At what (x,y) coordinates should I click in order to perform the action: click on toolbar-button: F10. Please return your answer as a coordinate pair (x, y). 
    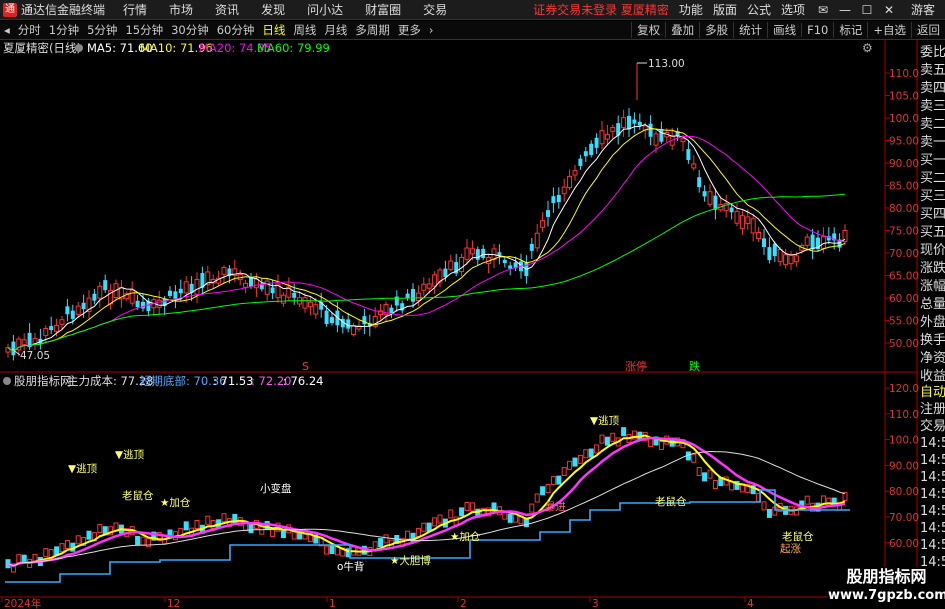
    Looking at the image, I should click on (817, 30).